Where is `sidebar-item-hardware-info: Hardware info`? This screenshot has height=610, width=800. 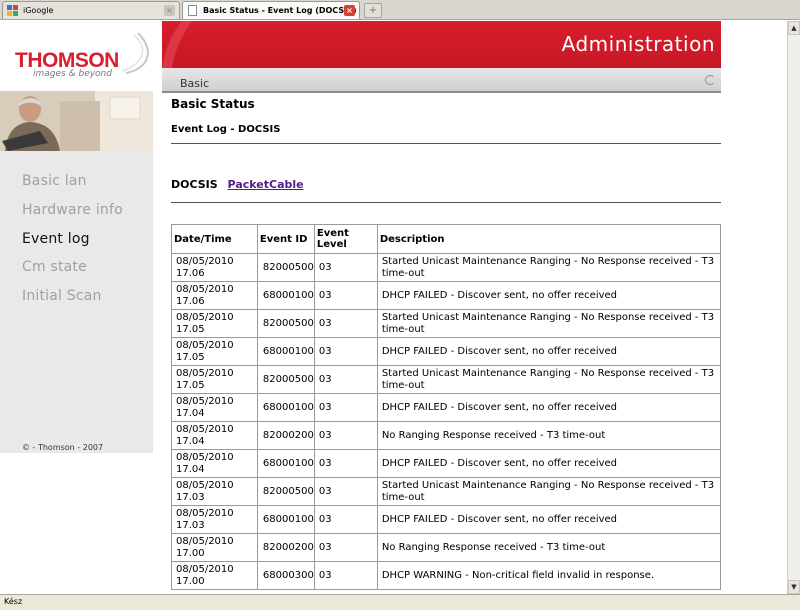
sidebar-item-hardware-info: Hardware info is located at coordinates (72, 210).